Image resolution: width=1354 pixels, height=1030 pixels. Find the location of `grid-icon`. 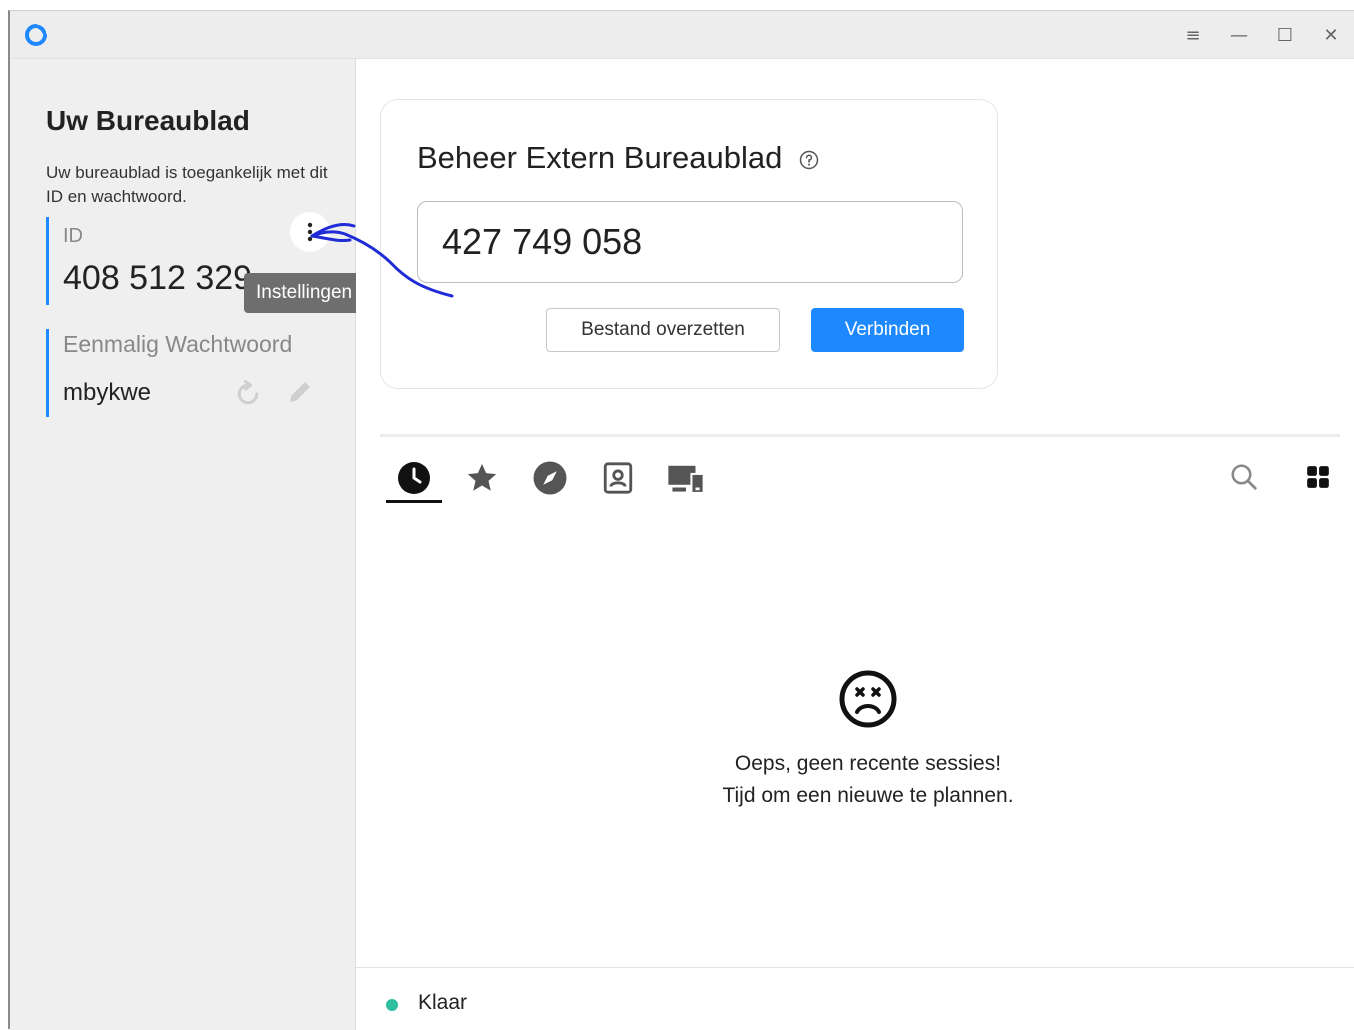

grid-icon is located at coordinates (1318, 477).